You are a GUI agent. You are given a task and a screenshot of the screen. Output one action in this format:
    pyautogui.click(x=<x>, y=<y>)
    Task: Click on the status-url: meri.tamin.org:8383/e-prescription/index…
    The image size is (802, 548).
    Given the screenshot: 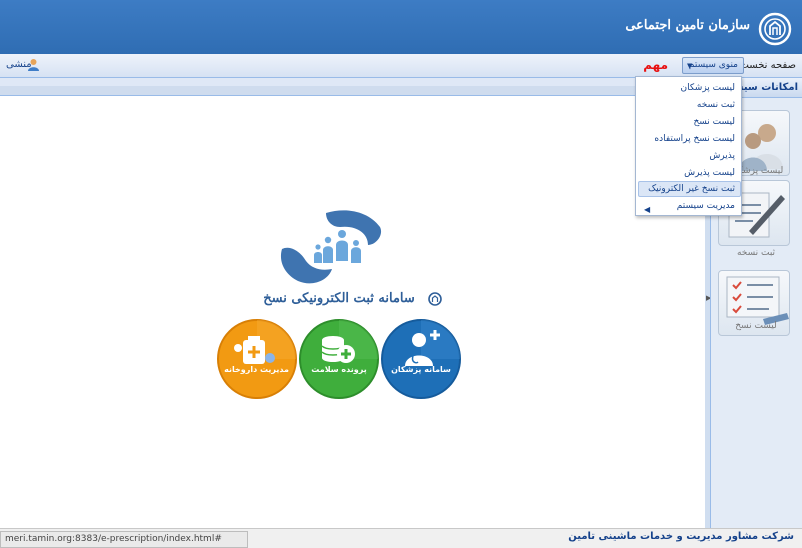 What is the action you would take?
    pyautogui.click(x=124, y=539)
    